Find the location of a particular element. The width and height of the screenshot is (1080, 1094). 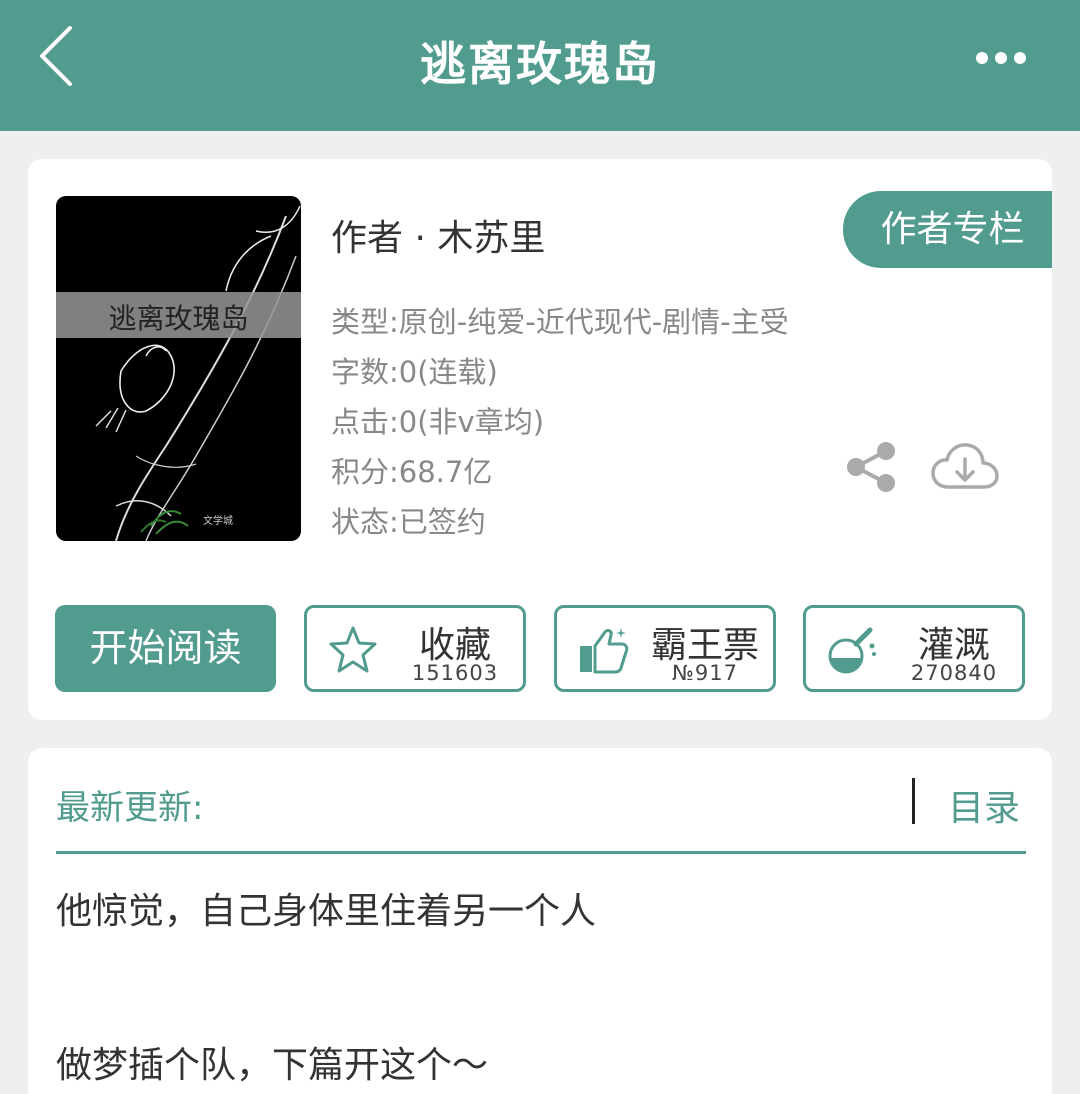

vote-count: №917 is located at coordinates (705, 673).